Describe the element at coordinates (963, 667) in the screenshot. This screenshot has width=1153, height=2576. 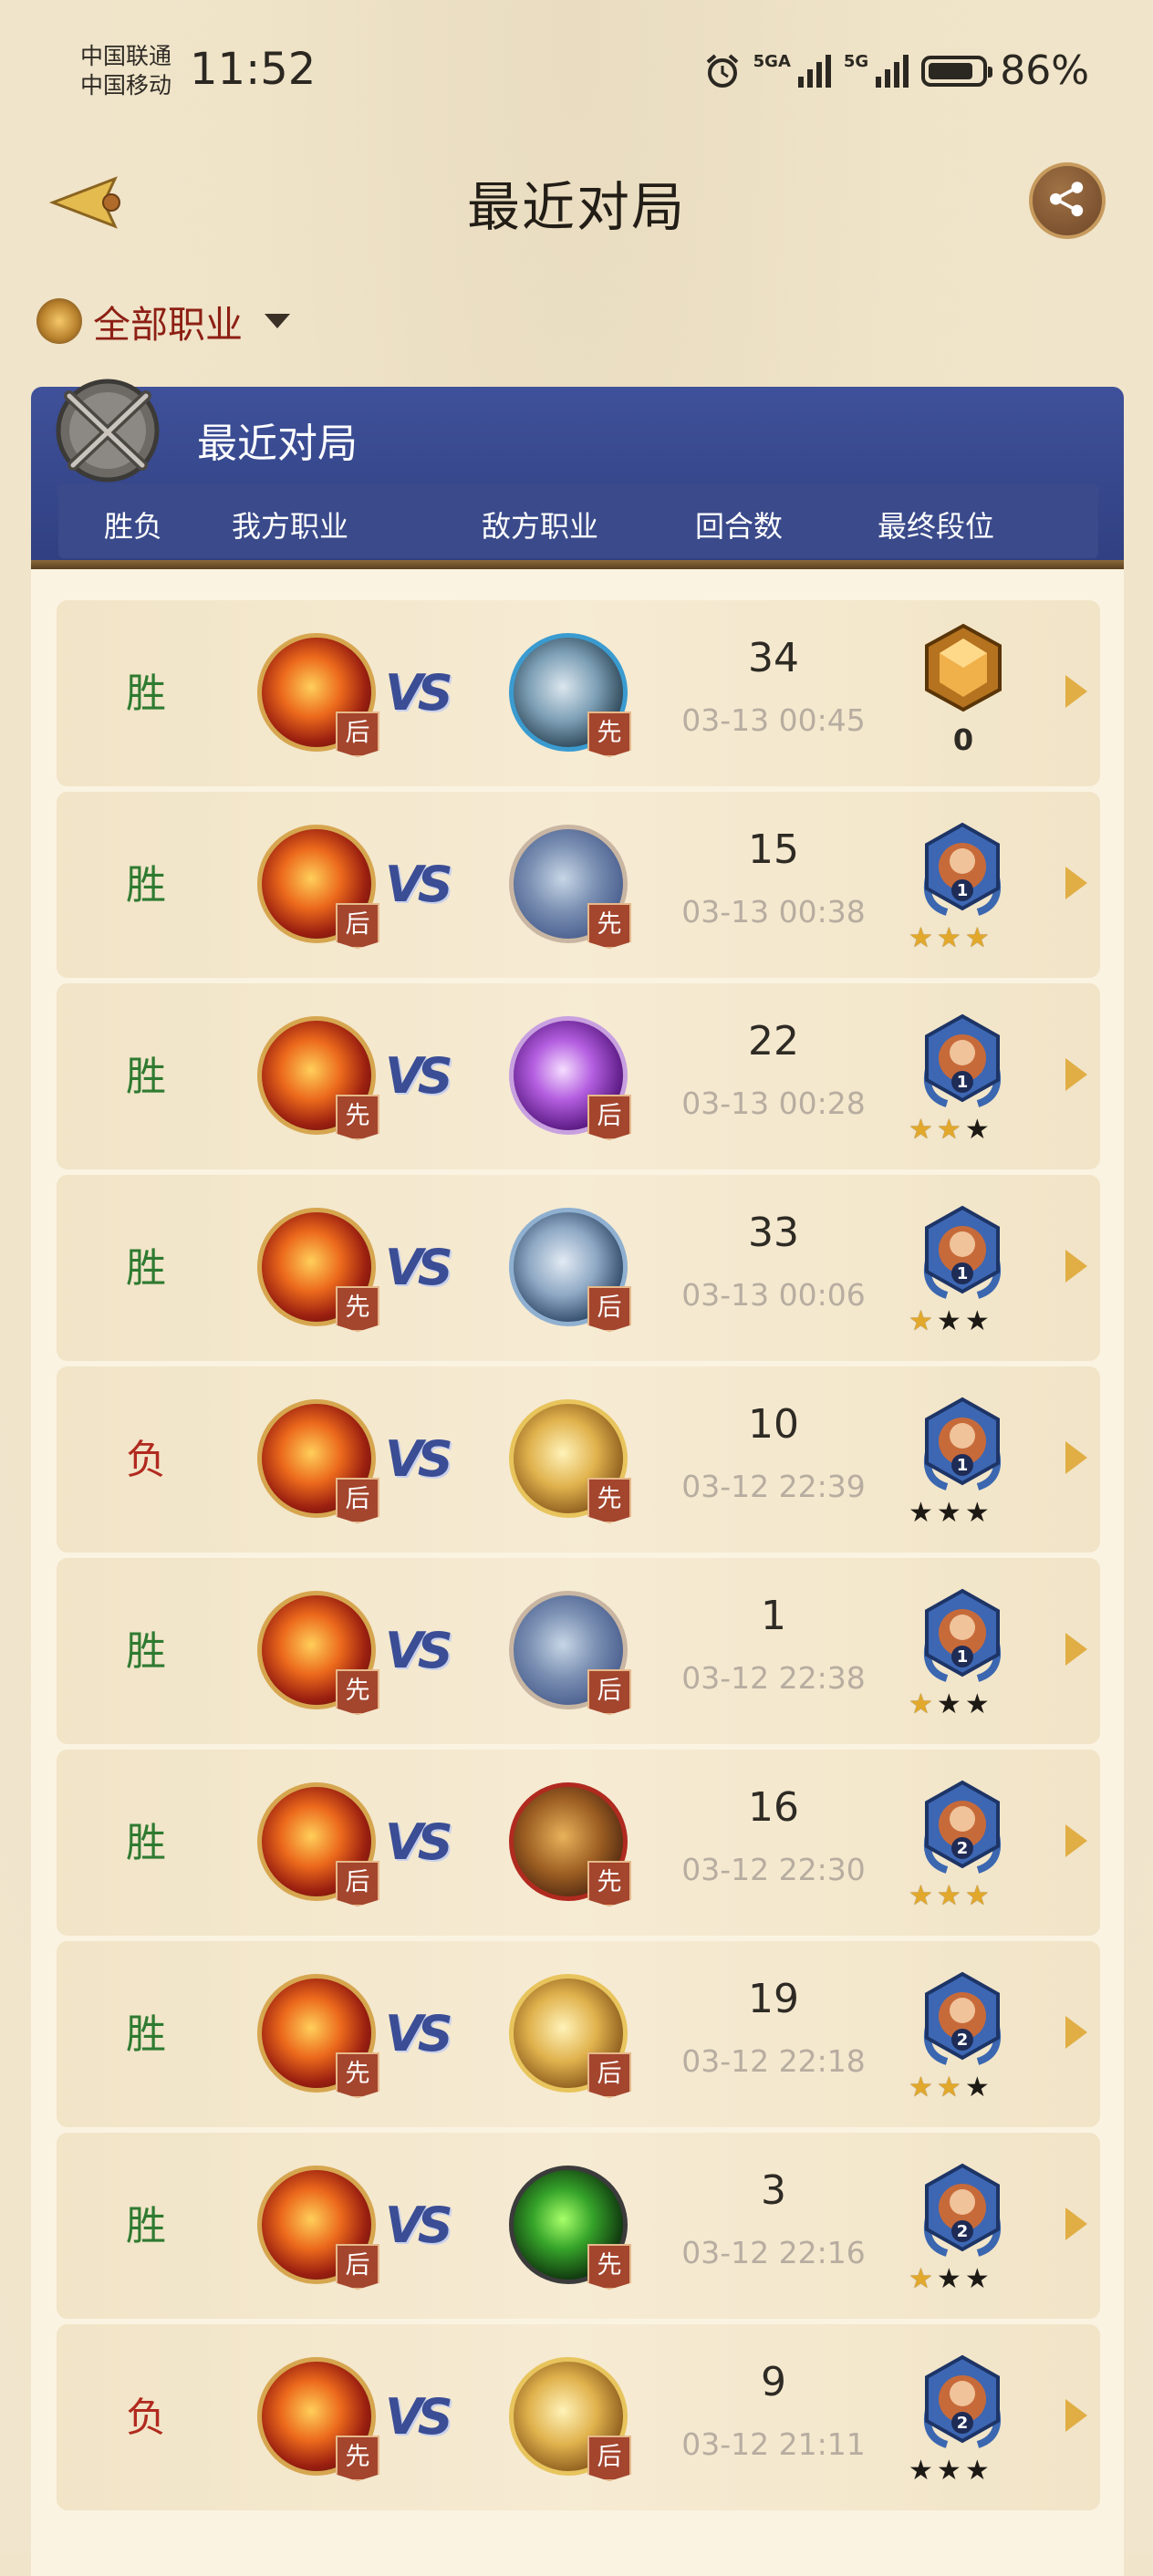
I see `gem-rank-icon` at that location.